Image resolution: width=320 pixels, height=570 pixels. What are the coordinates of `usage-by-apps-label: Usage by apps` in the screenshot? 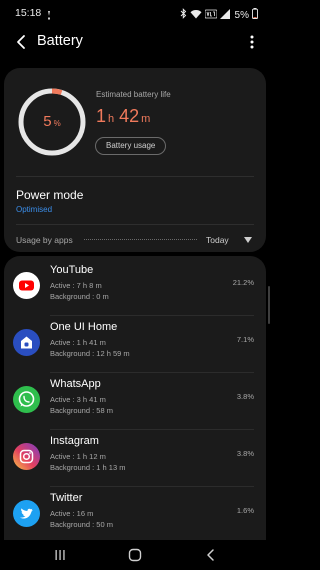 It's located at (44, 240).